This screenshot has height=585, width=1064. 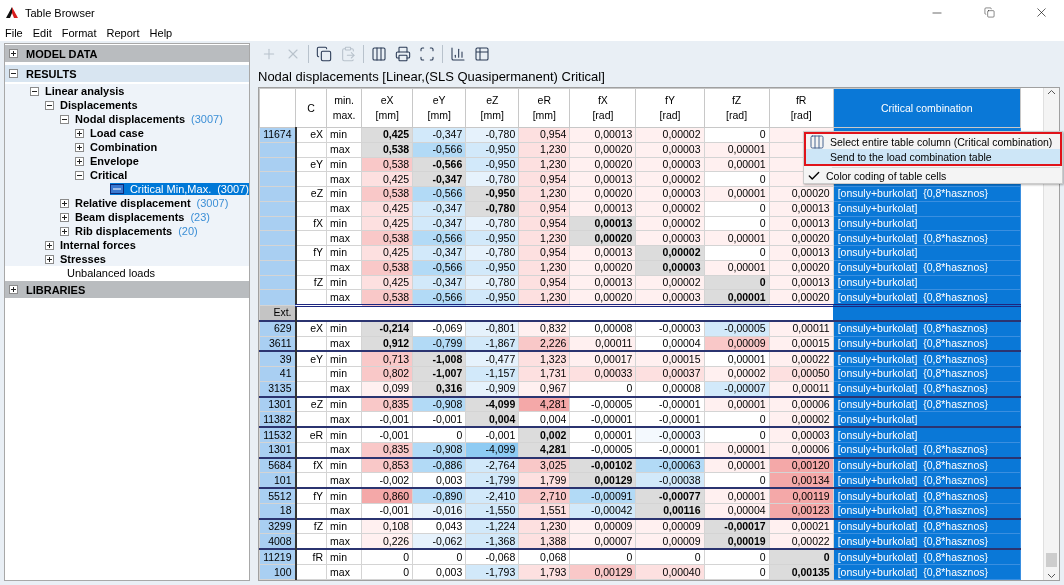 I want to click on column-header: fR [rad], so click(x=801, y=108).